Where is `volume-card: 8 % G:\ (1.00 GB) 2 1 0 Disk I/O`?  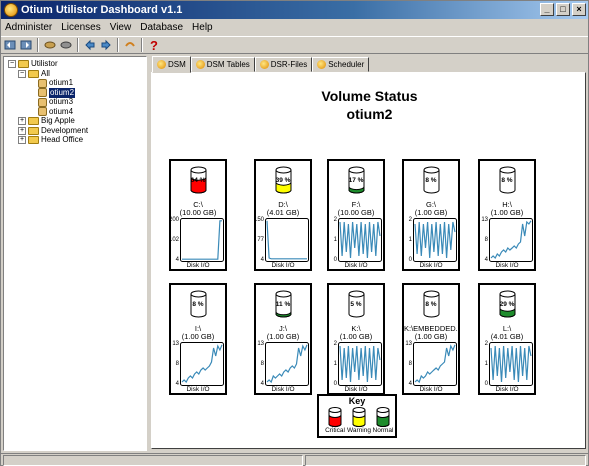 volume-card: 8 % G:\ (1.00 GB) 2 1 0 Disk I/O is located at coordinates (431, 215).